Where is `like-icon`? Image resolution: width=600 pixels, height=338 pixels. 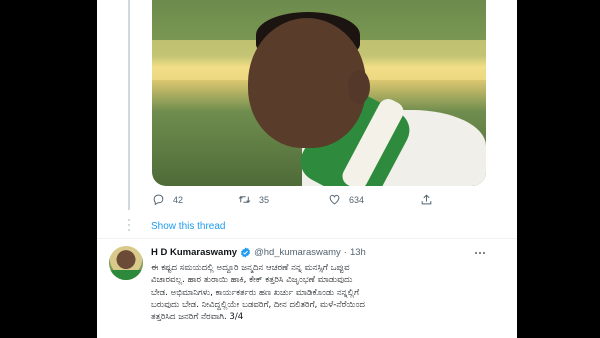
like-icon is located at coordinates (334, 199).